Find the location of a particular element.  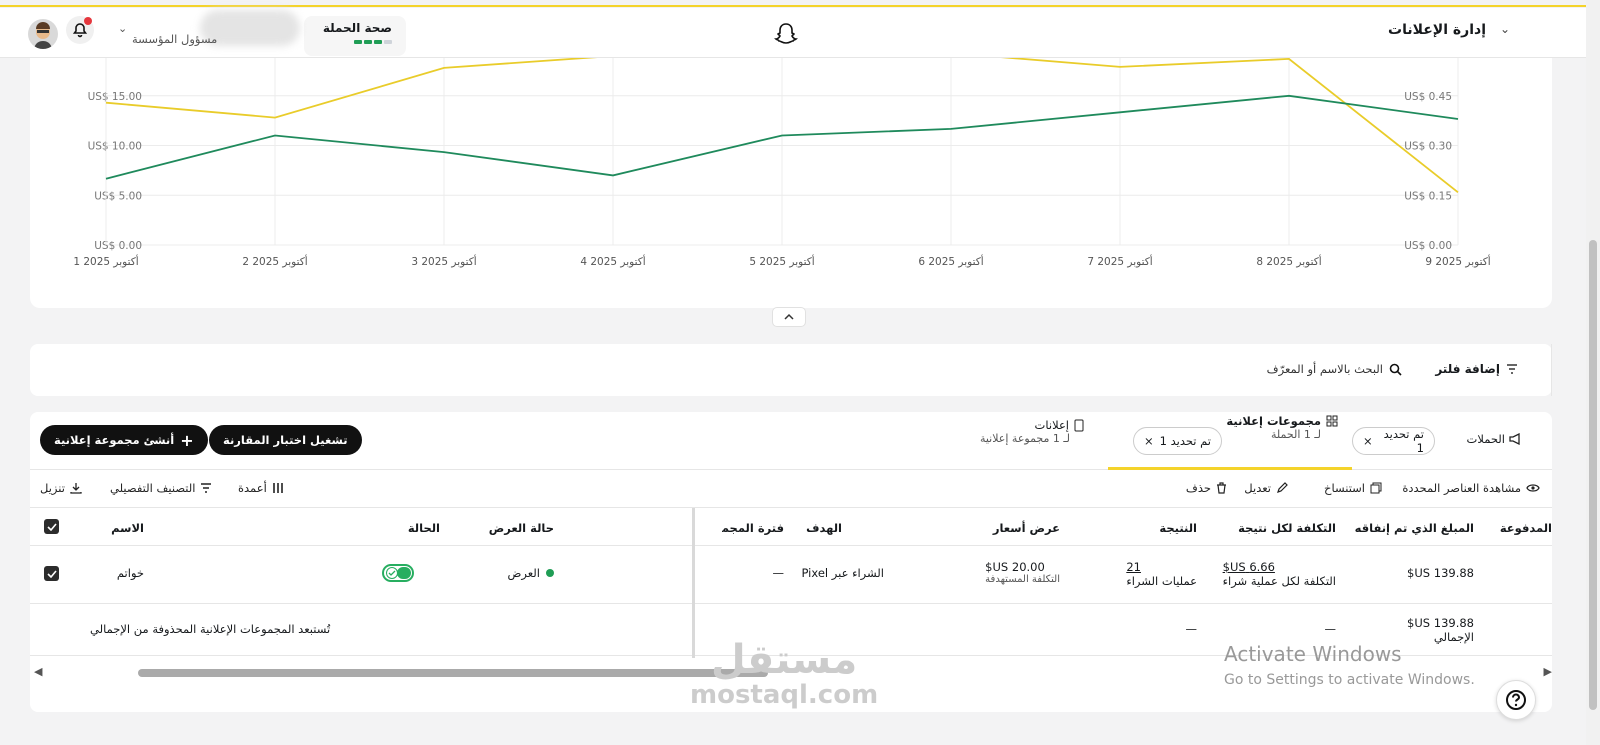

x-tick-label: 1 أكتوبر 2025 is located at coordinates (105, 261).